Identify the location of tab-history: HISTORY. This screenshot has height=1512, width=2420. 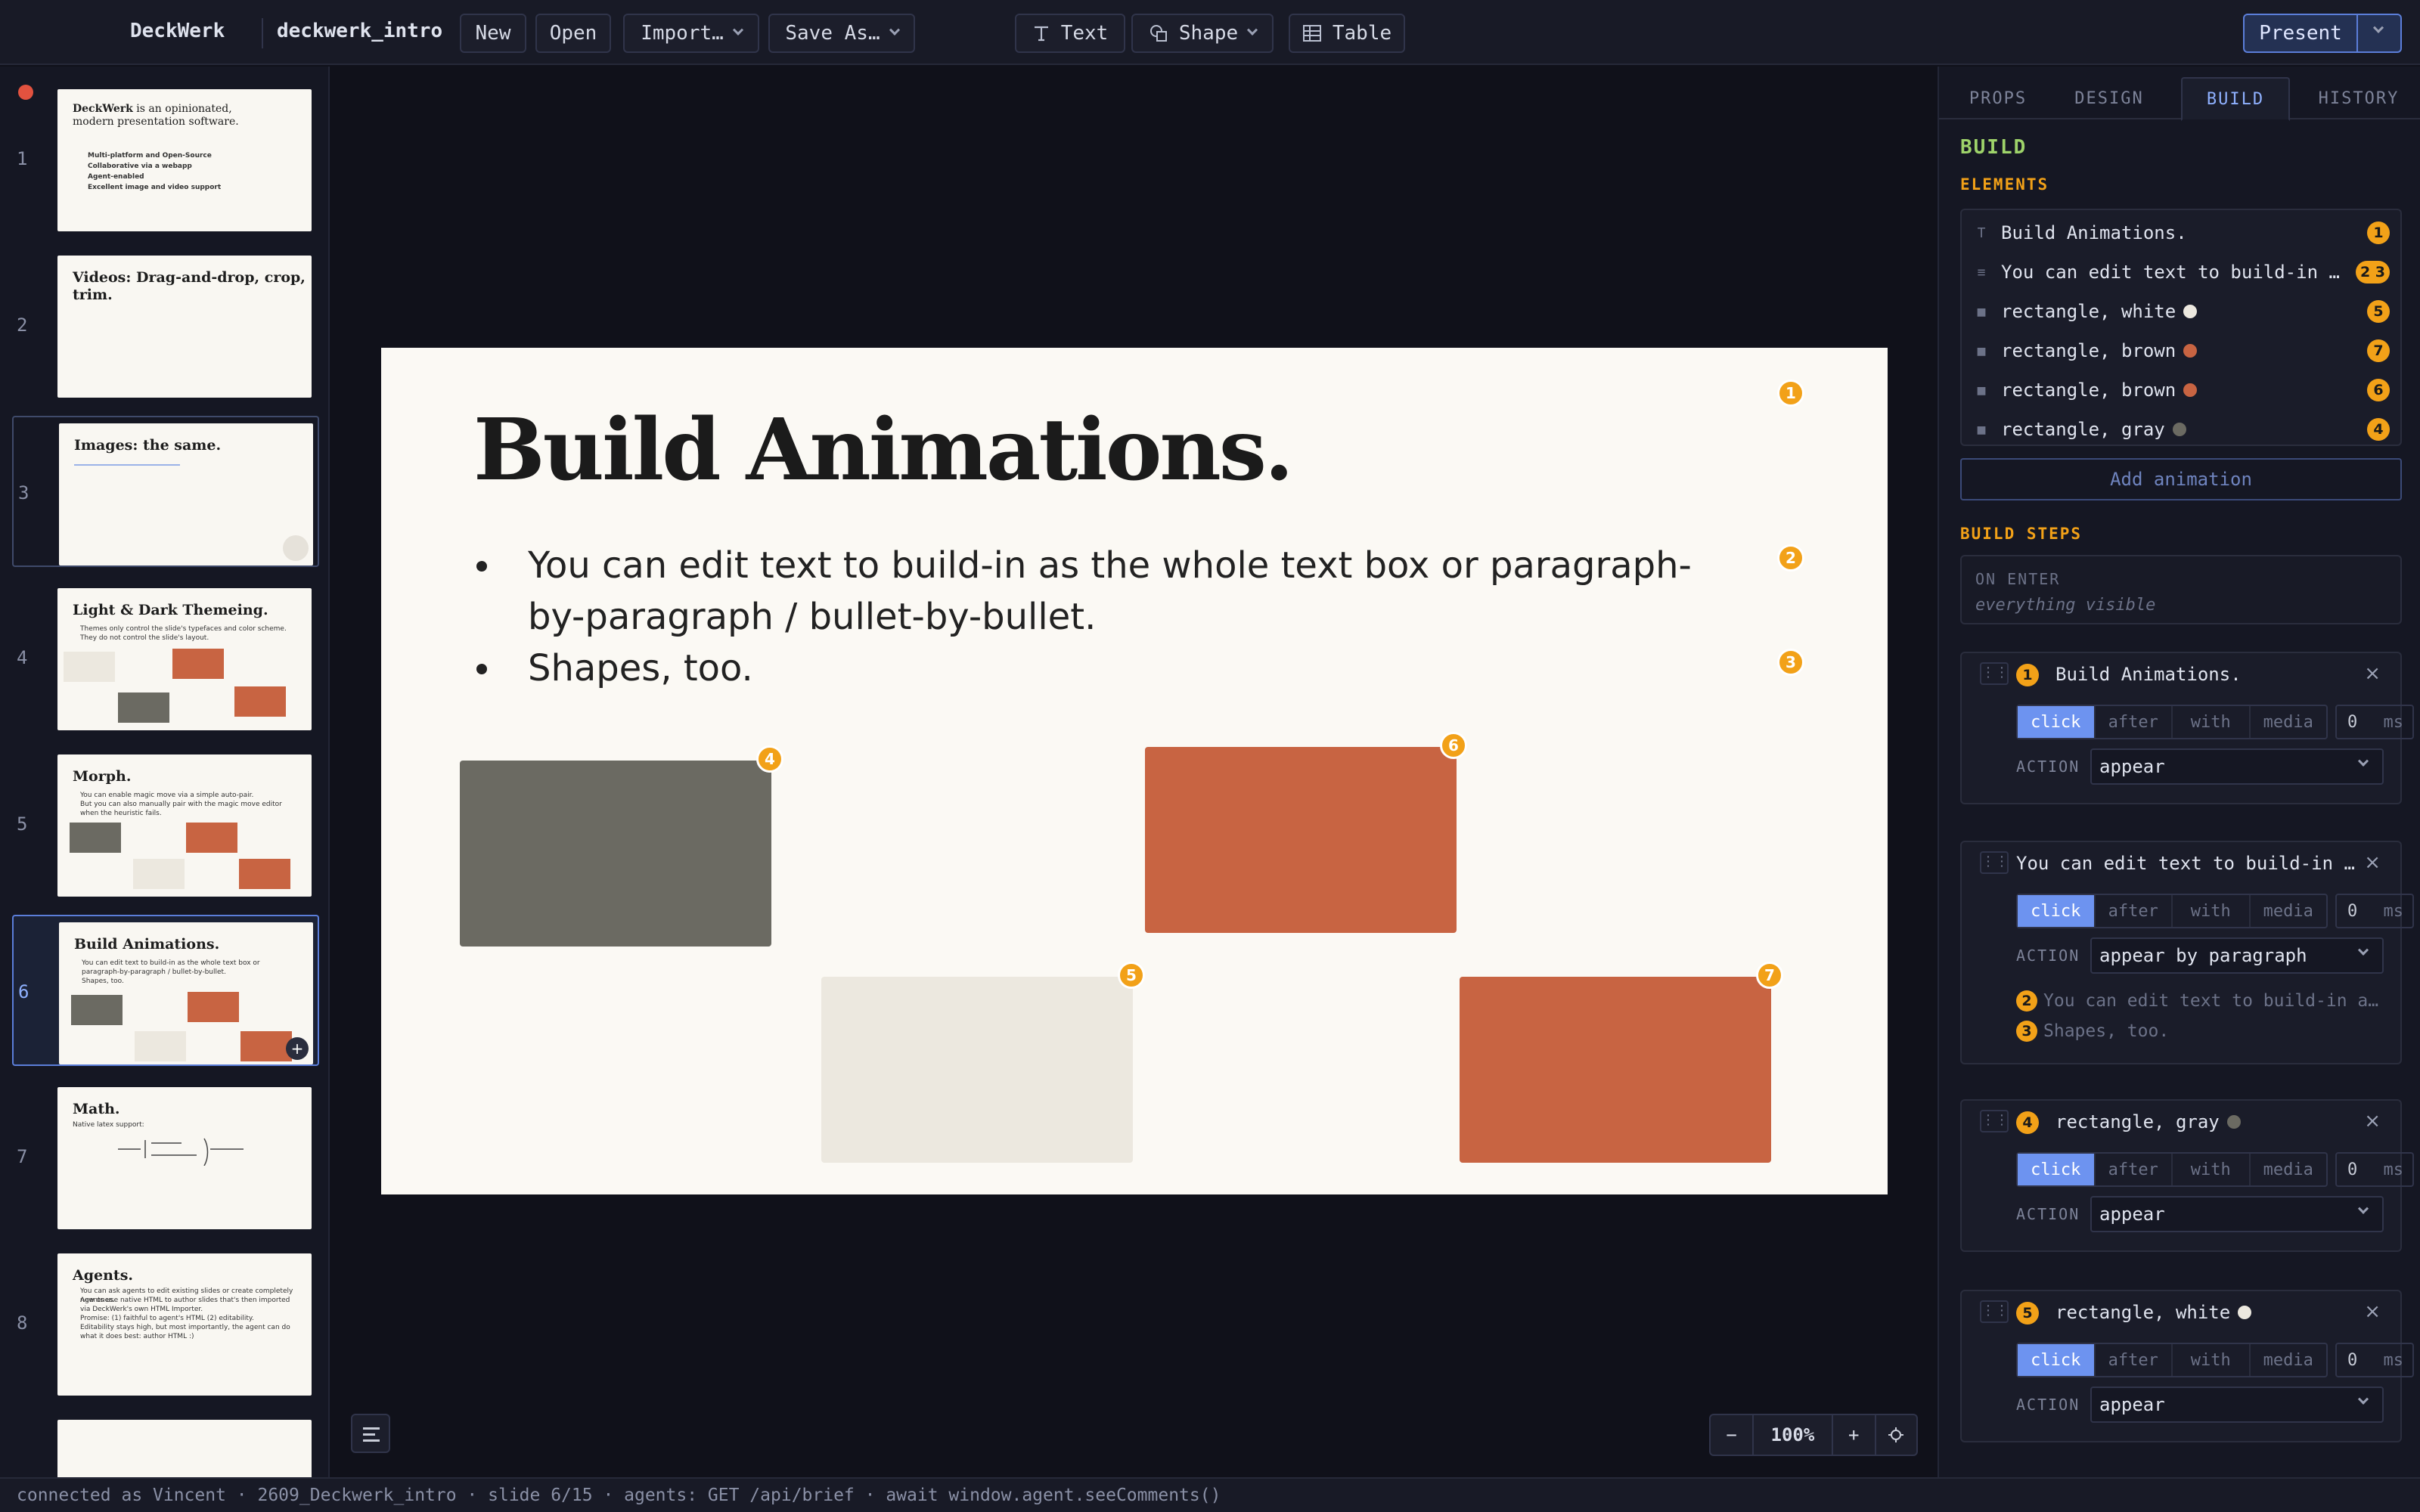
(2359, 98).